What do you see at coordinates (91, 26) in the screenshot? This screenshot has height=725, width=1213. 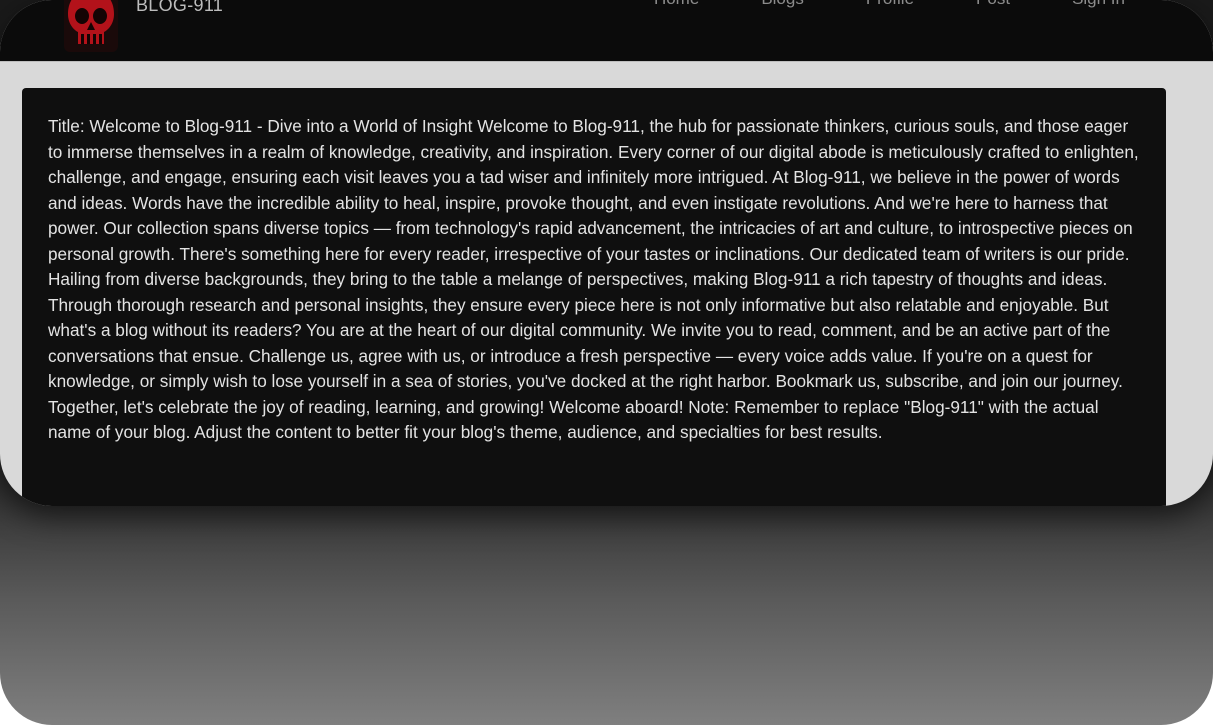 I see `skull-logo-icon` at bounding box center [91, 26].